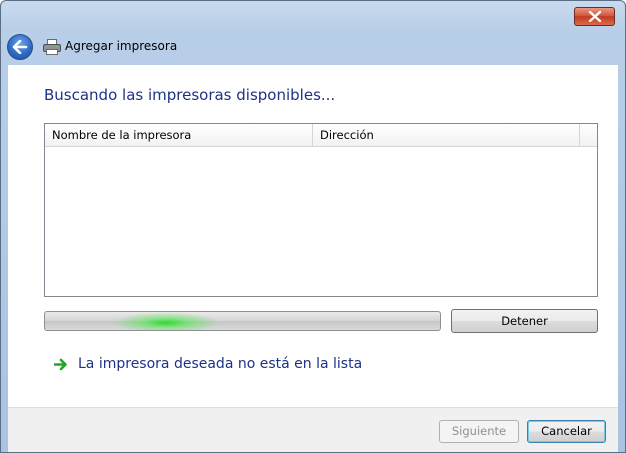 This screenshot has height=453, width=626. Describe the element at coordinates (61, 364) in the screenshot. I see `green-arrow-icon` at that location.